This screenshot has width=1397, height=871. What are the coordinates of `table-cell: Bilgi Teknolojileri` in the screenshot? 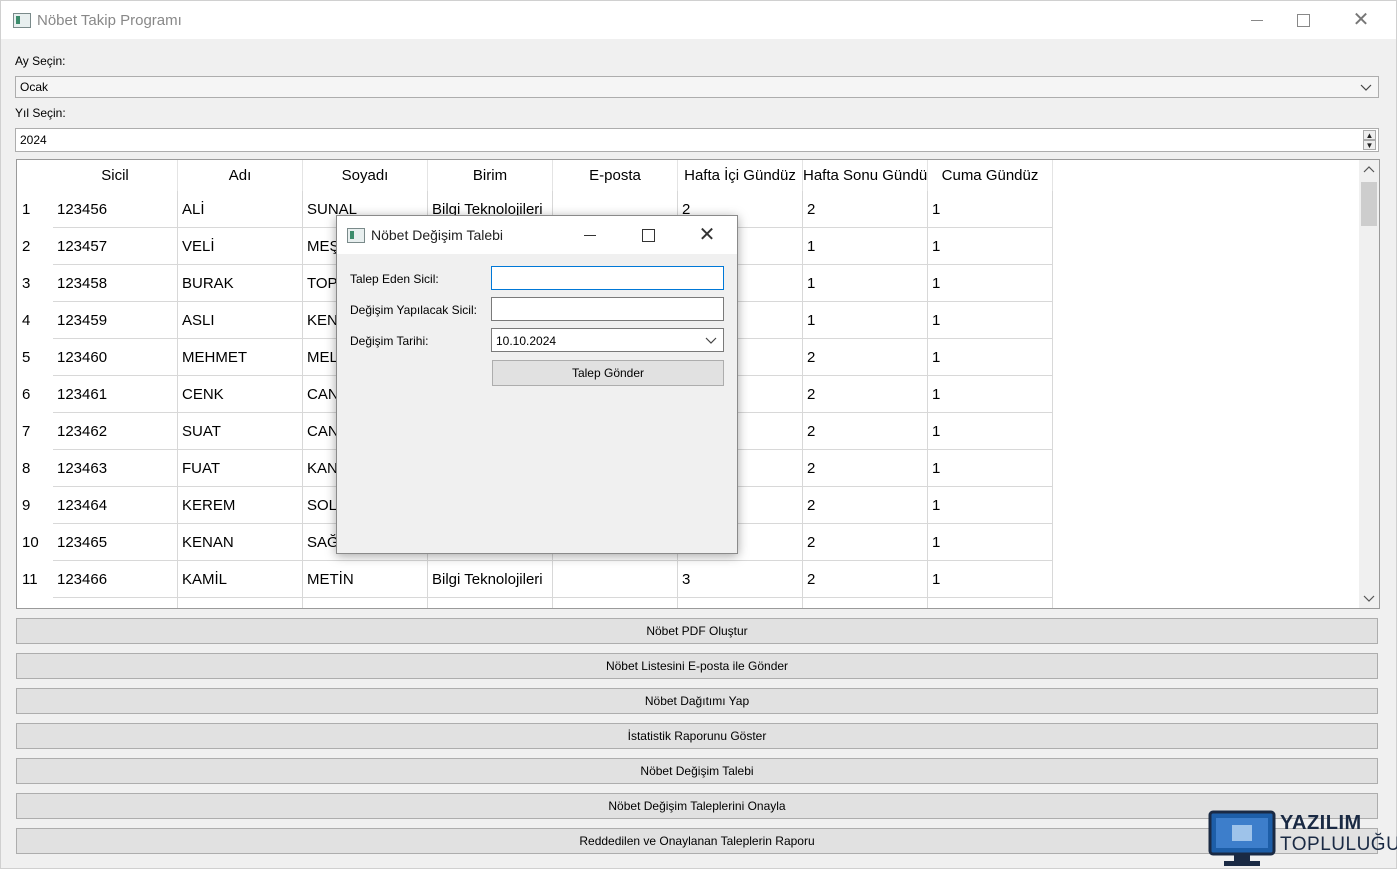 It's located at (490, 579).